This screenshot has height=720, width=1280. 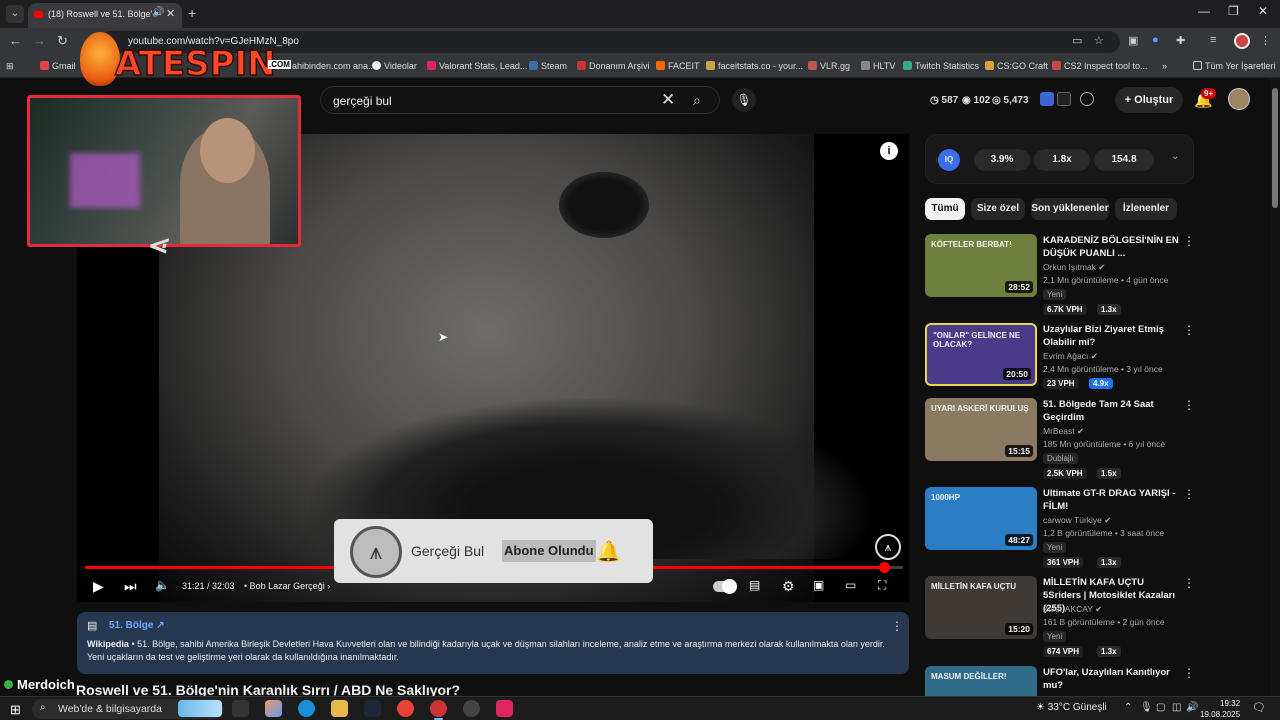 I want to click on fullscreen-icon: ⛶, so click(x=882, y=585).